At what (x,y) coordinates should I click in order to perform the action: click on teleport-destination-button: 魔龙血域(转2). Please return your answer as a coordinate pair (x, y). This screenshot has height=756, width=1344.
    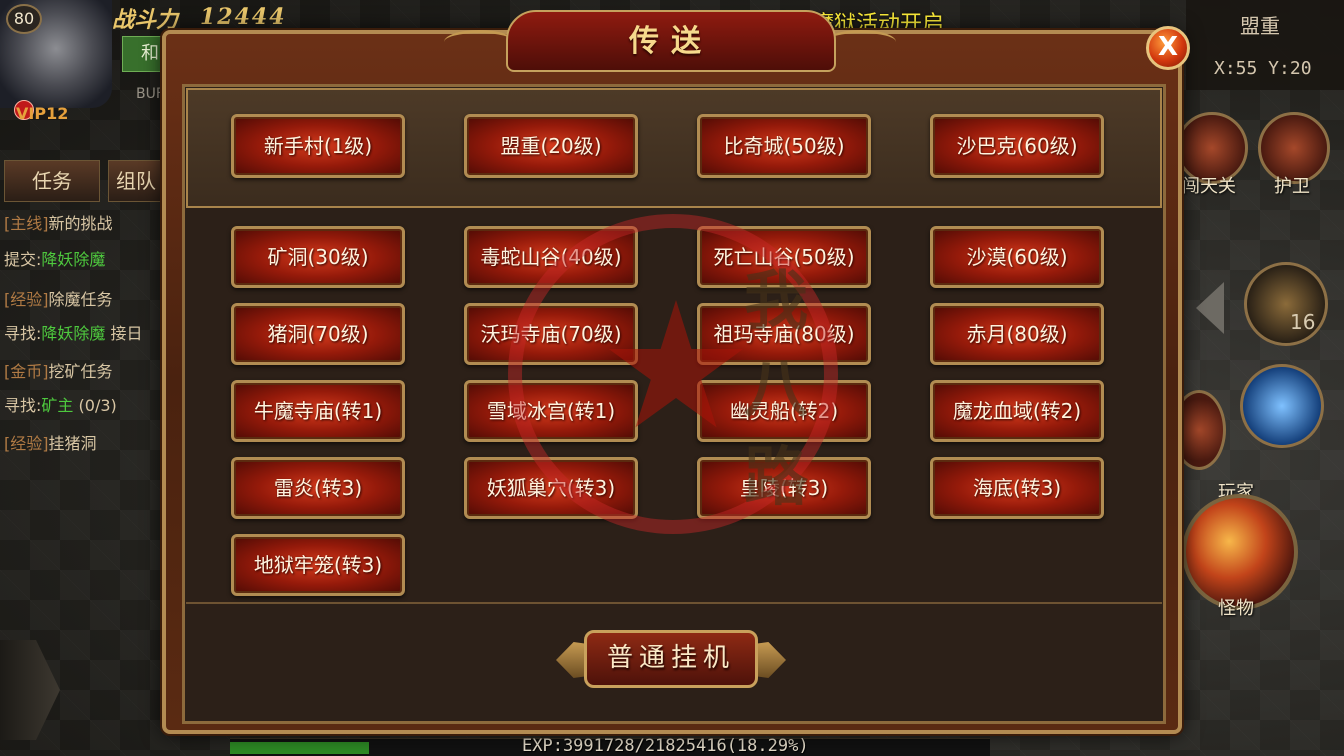
    Looking at the image, I should click on (1017, 411).